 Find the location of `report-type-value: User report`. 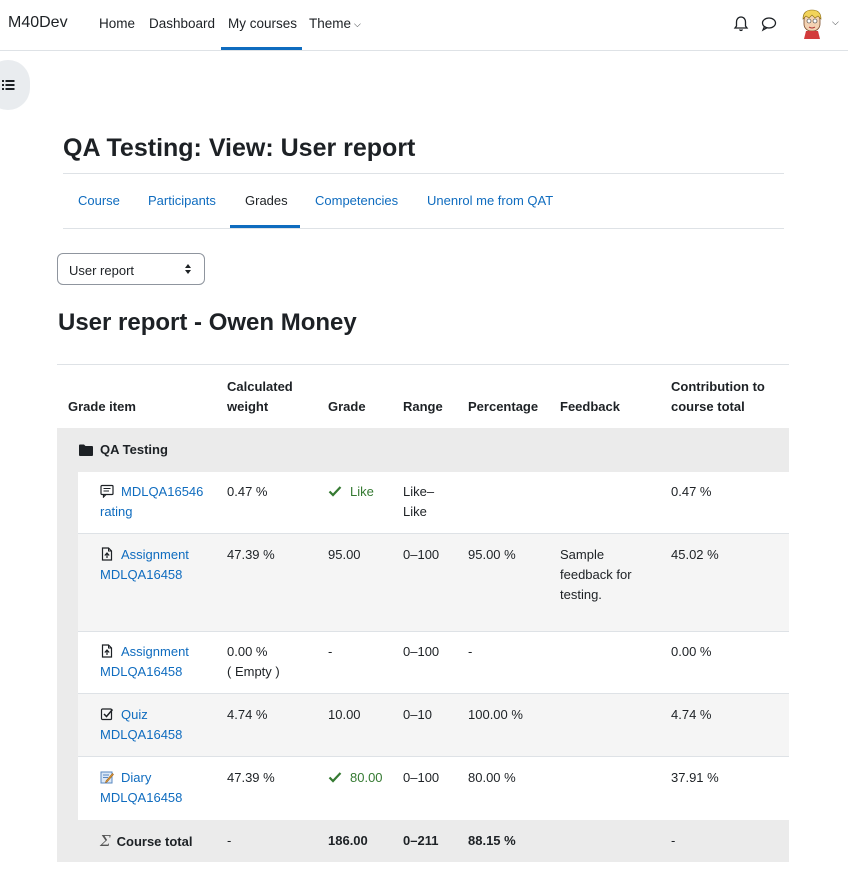

report-type-value: User report is located at coordinates (102, 270).